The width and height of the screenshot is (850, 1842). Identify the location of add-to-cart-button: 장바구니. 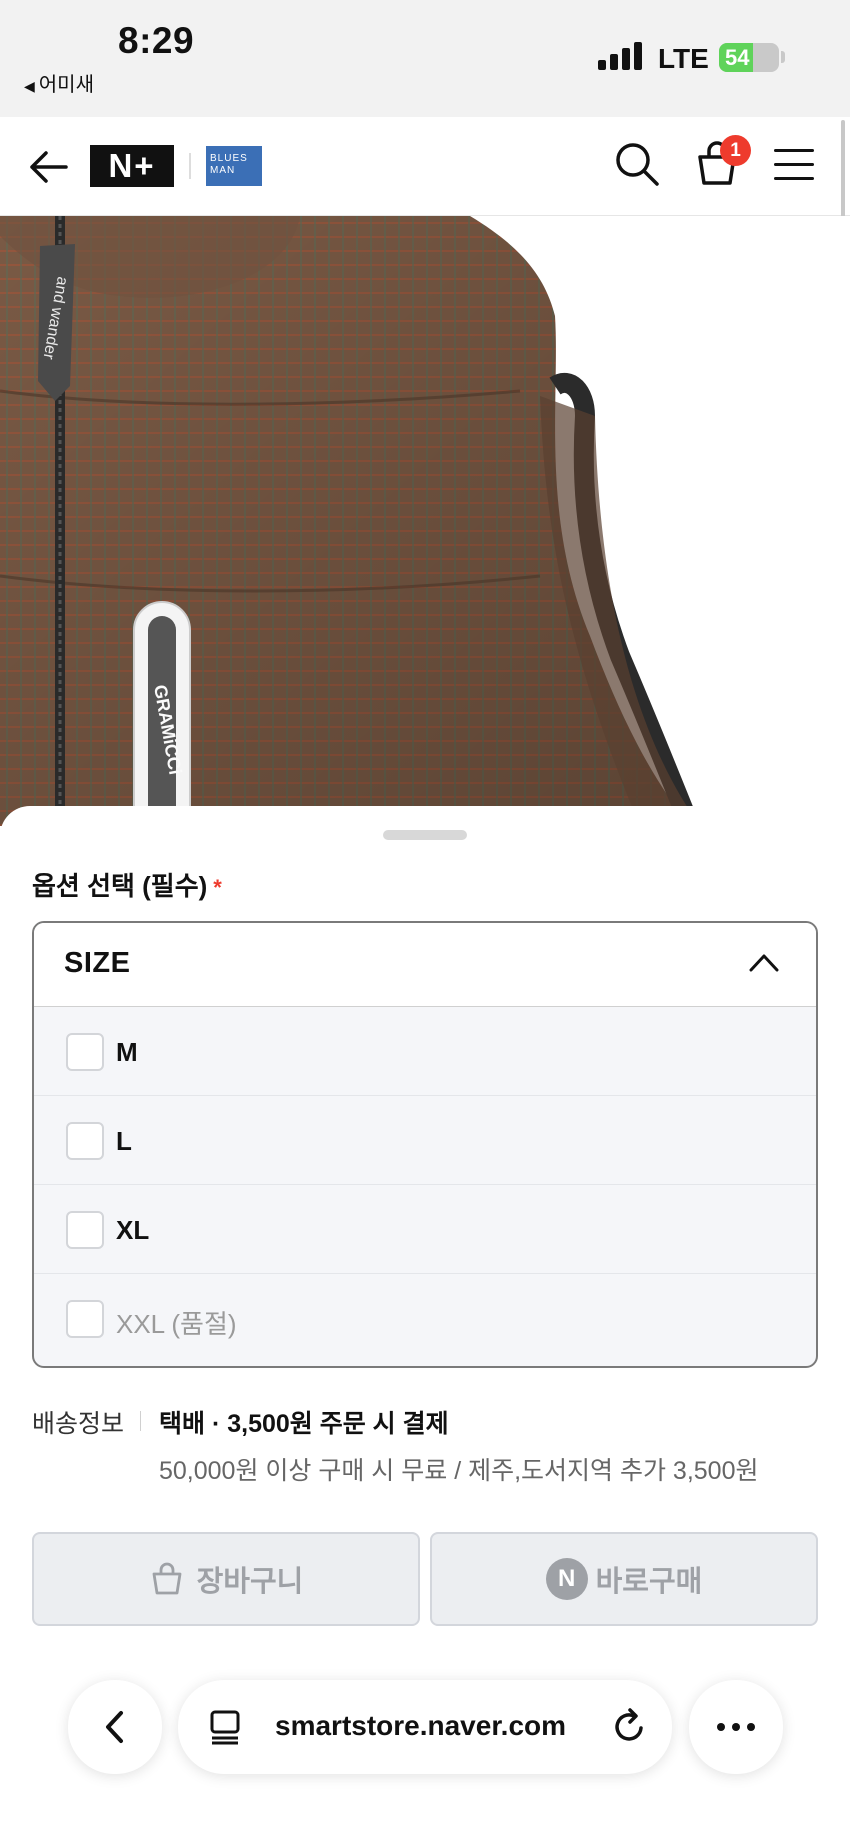
(226, 1579).